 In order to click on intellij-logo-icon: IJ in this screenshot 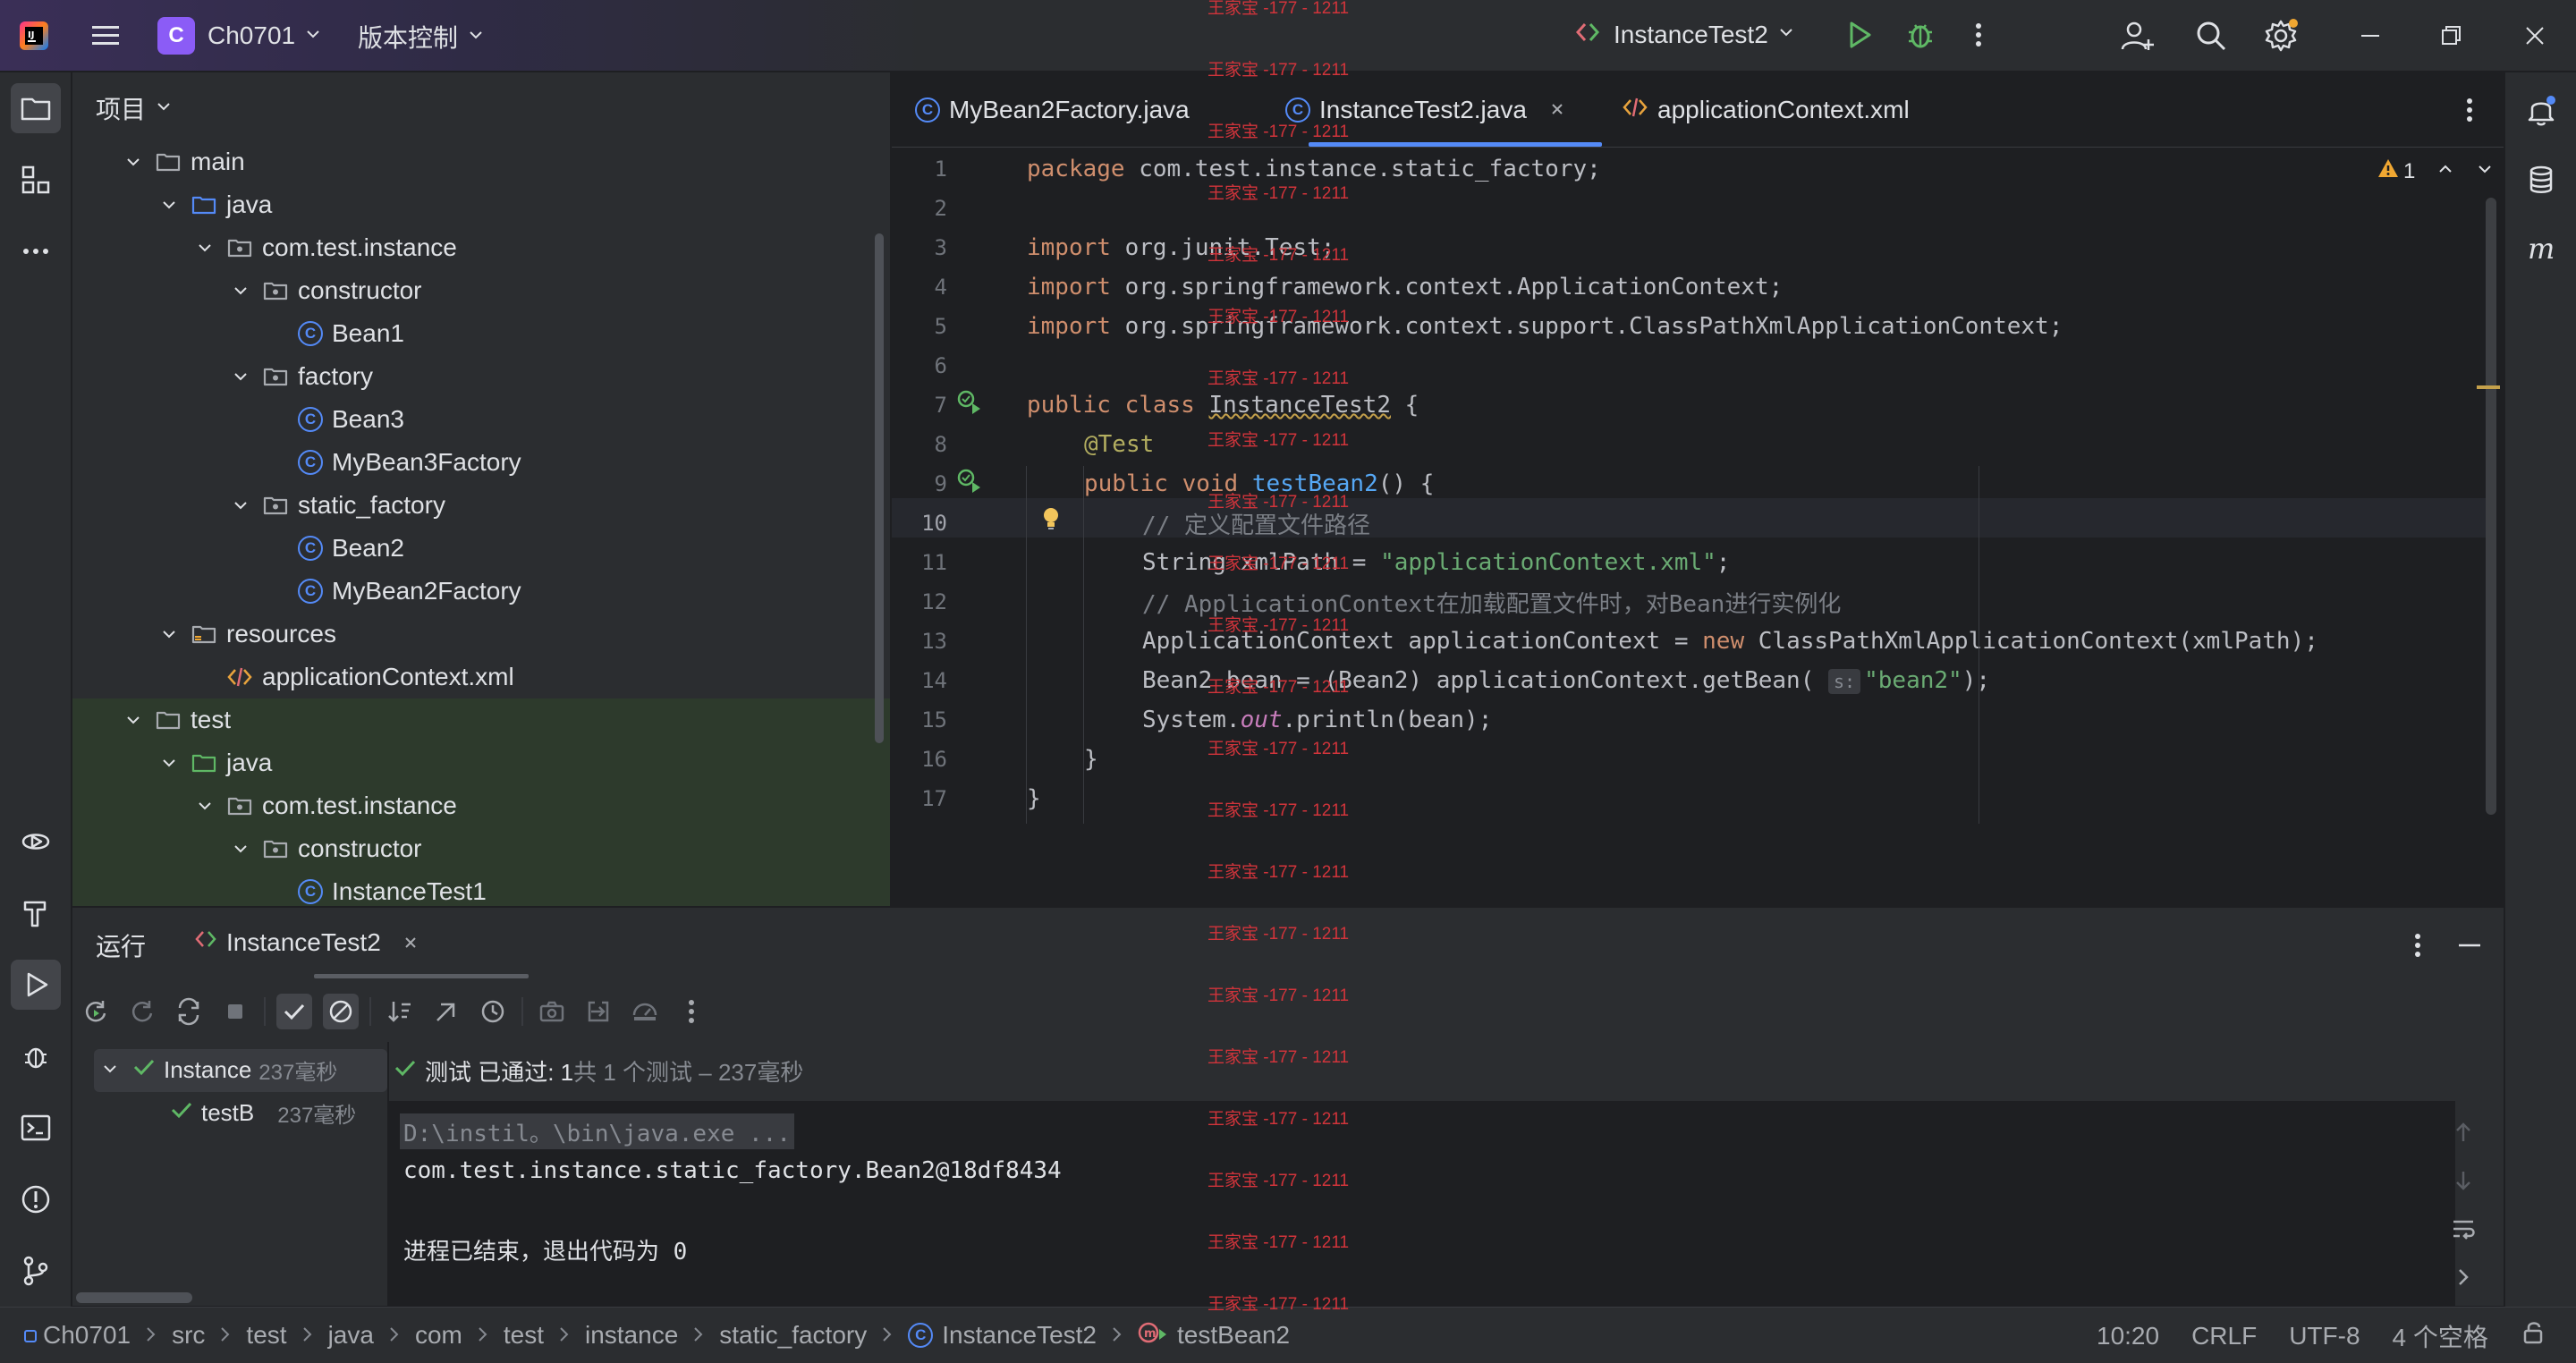, I will do `click(34, 38)`.